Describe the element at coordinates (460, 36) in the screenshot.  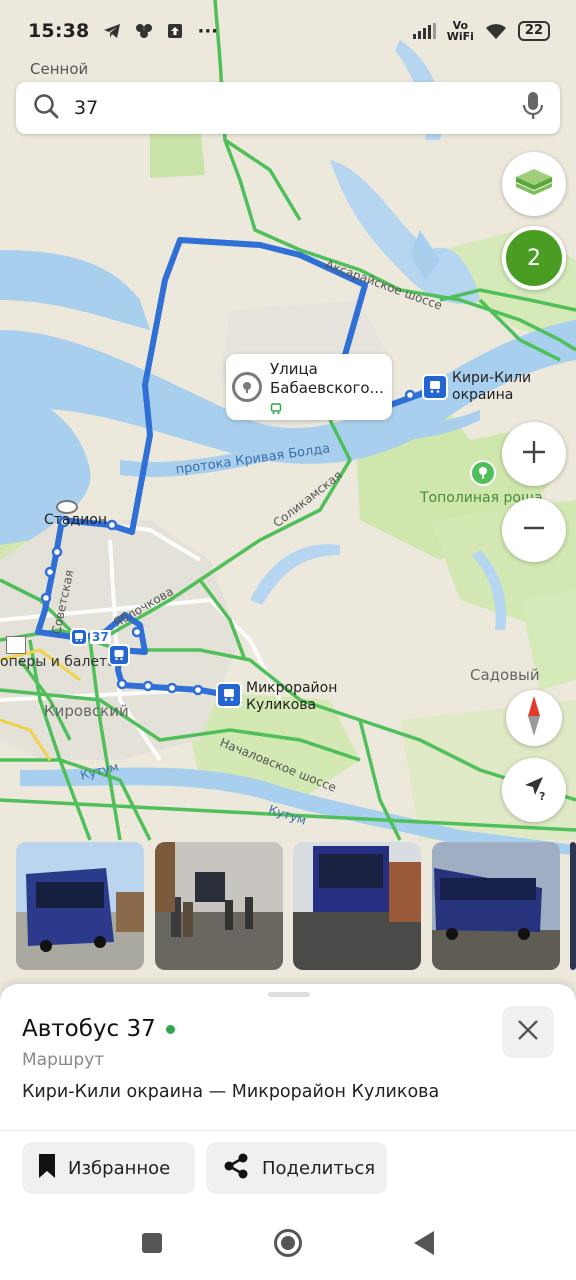
I see `vowifi-bottom: WiFi` at that location.